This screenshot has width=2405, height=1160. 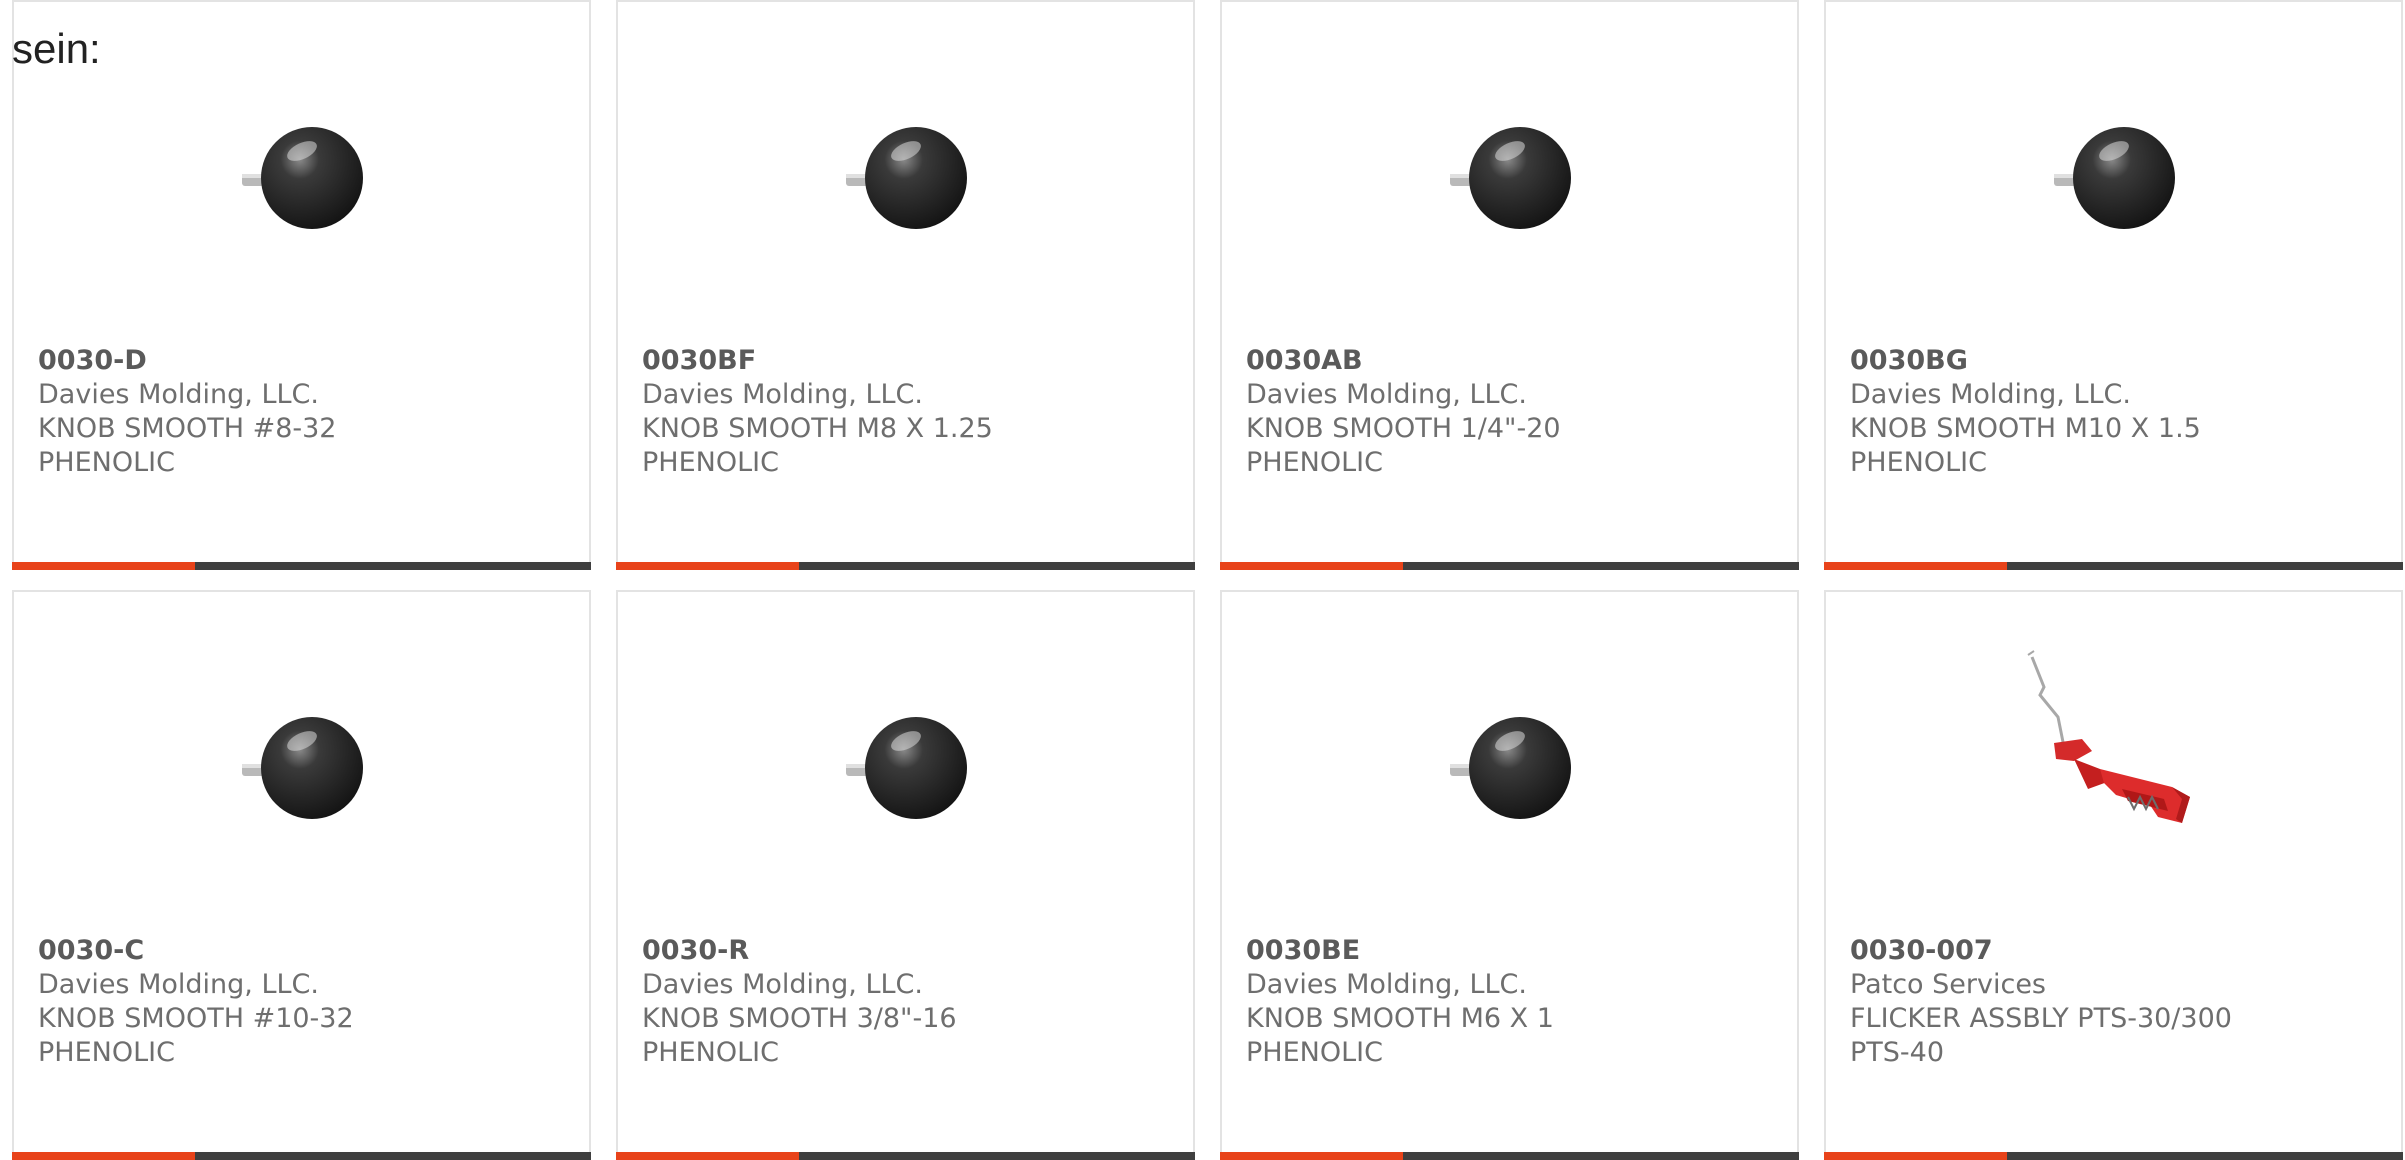 What do you see at coordinates (2041, 1018) in the screenshot?
I see `product-description: FLICKER ASSBLY PTS-30/300` at bounding box center [2041, 1018].